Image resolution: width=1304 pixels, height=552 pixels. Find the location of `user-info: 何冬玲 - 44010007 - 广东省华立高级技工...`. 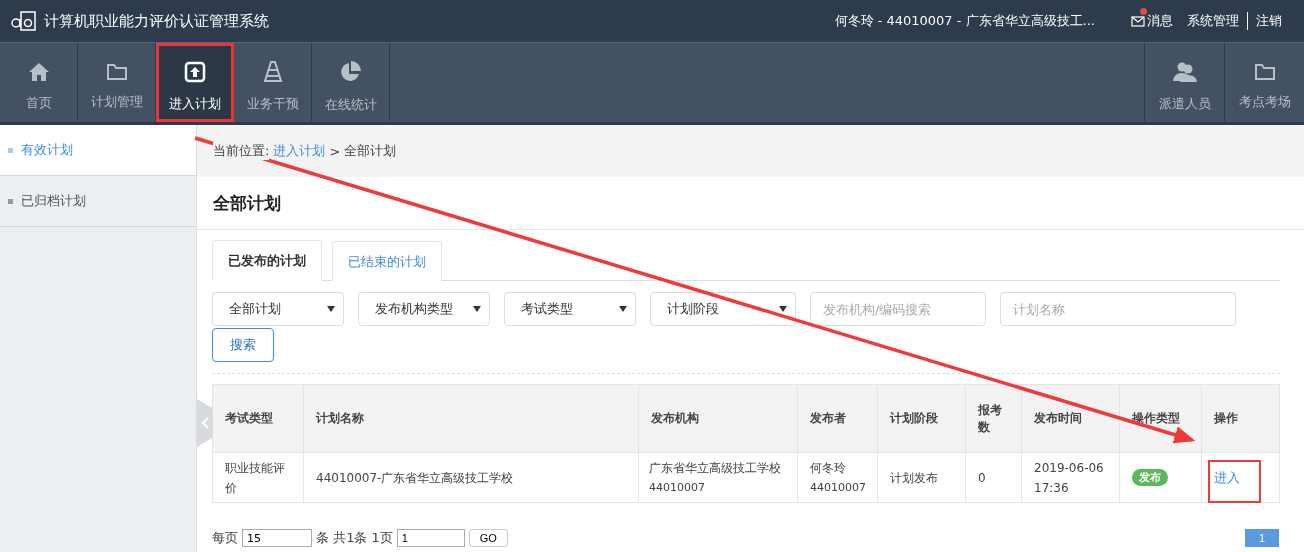

user-info: 何冬玲 - 44010007 - 广东省华立高级技工... is located at coordinates (964, 21).